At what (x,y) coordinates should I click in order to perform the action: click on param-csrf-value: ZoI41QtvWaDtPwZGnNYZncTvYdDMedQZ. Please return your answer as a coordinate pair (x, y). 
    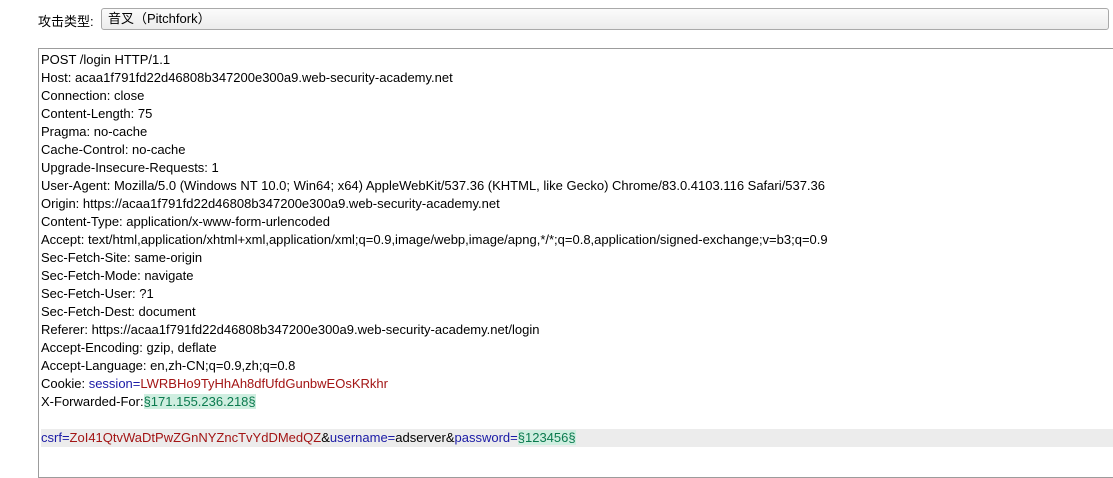
    Looking at the image, I should click on (195, 437).